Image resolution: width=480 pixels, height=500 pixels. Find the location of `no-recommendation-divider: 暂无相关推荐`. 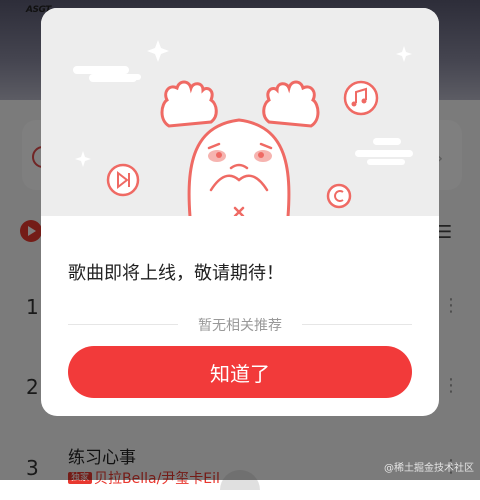

no-recommendation-divider: 暂无相关推荐 is located at coordinates (240, 324).